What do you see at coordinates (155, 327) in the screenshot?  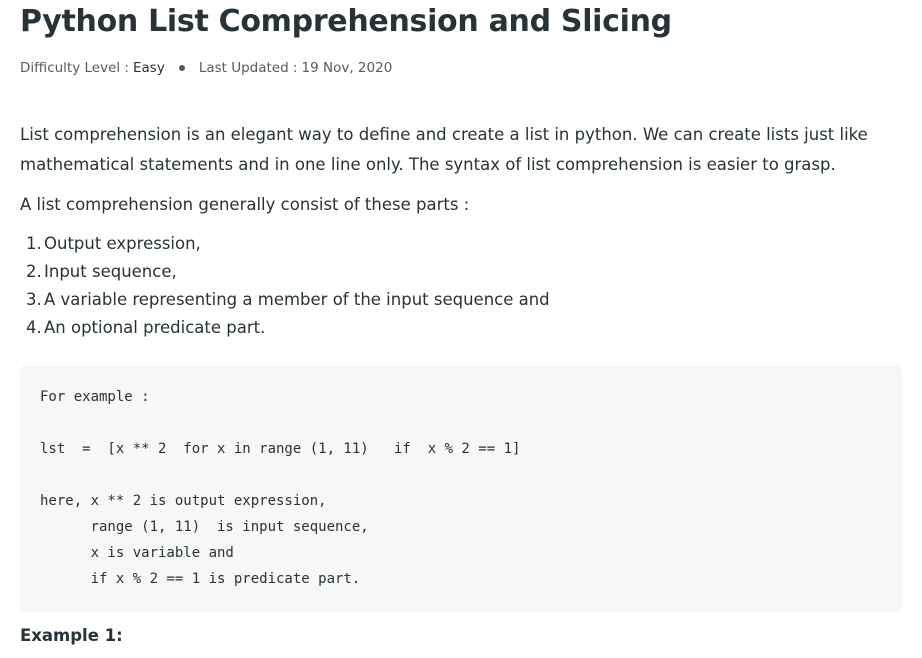 I see `list-item-text: An optional predicate part.` at bounding box center [155, 327].